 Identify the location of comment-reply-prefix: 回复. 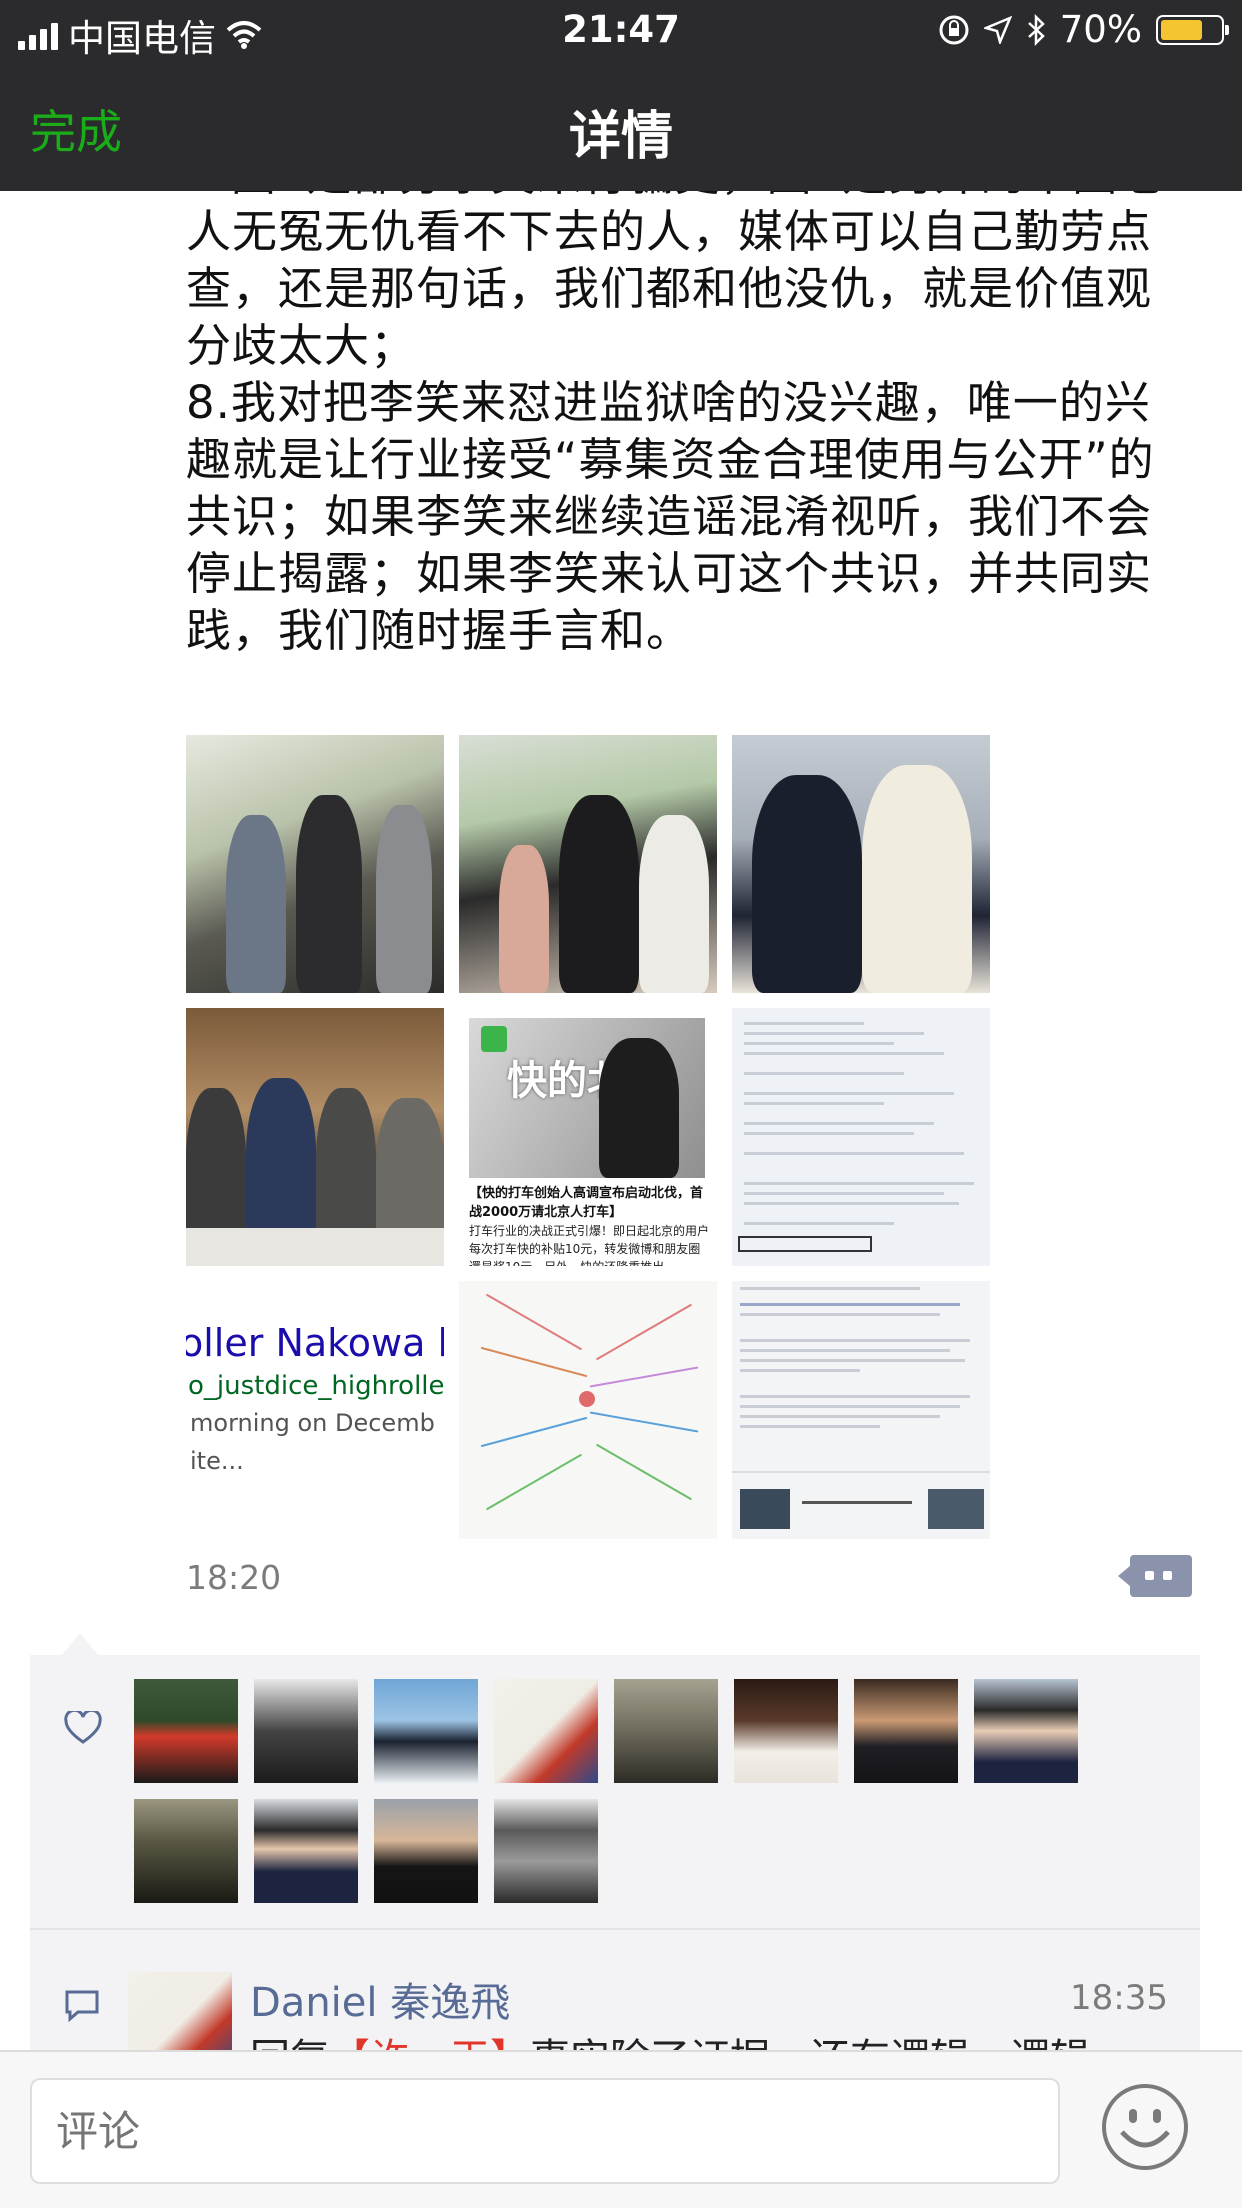
(290, 2043).